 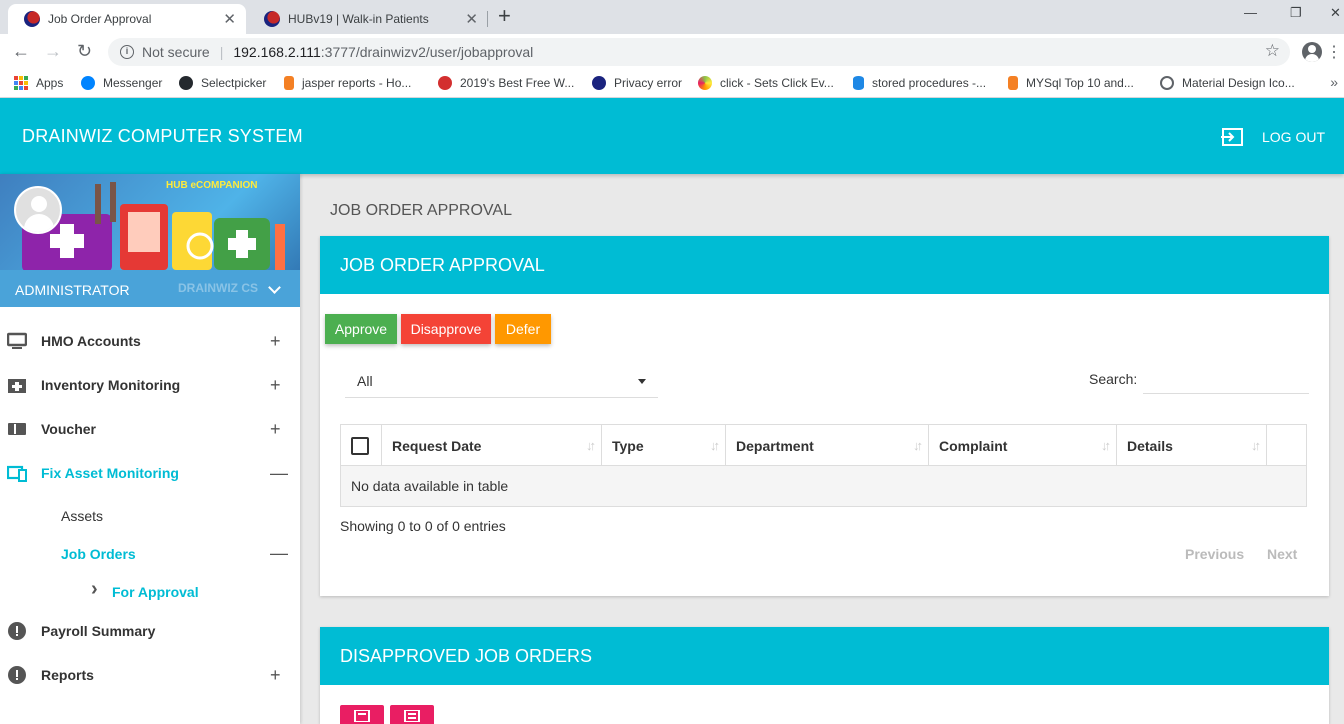 What do you see at coordinates (91, 341) in the screenshot?
I see `sidebar-item-label: HMO Accounts` at bounding box center [91, 341].